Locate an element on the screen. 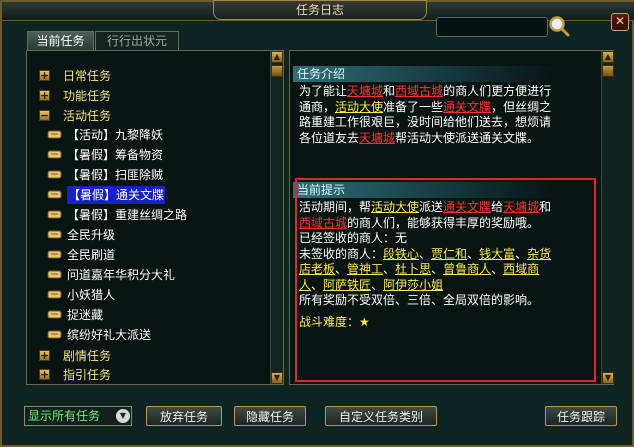  text-segment: 活动期间，帮 is located at coordinates (335, 207).